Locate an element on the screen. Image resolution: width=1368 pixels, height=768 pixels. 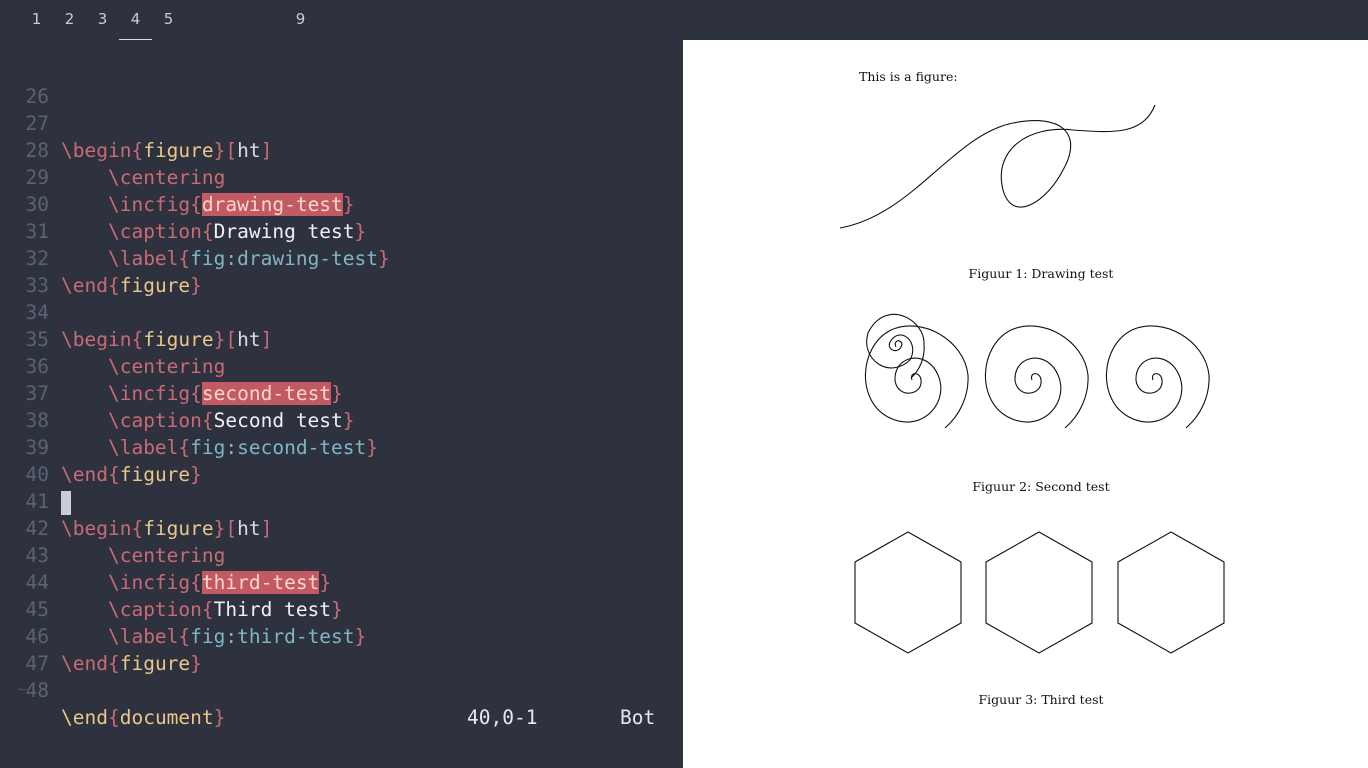
line-code: \end{document} is located at coordinates (143, 717).